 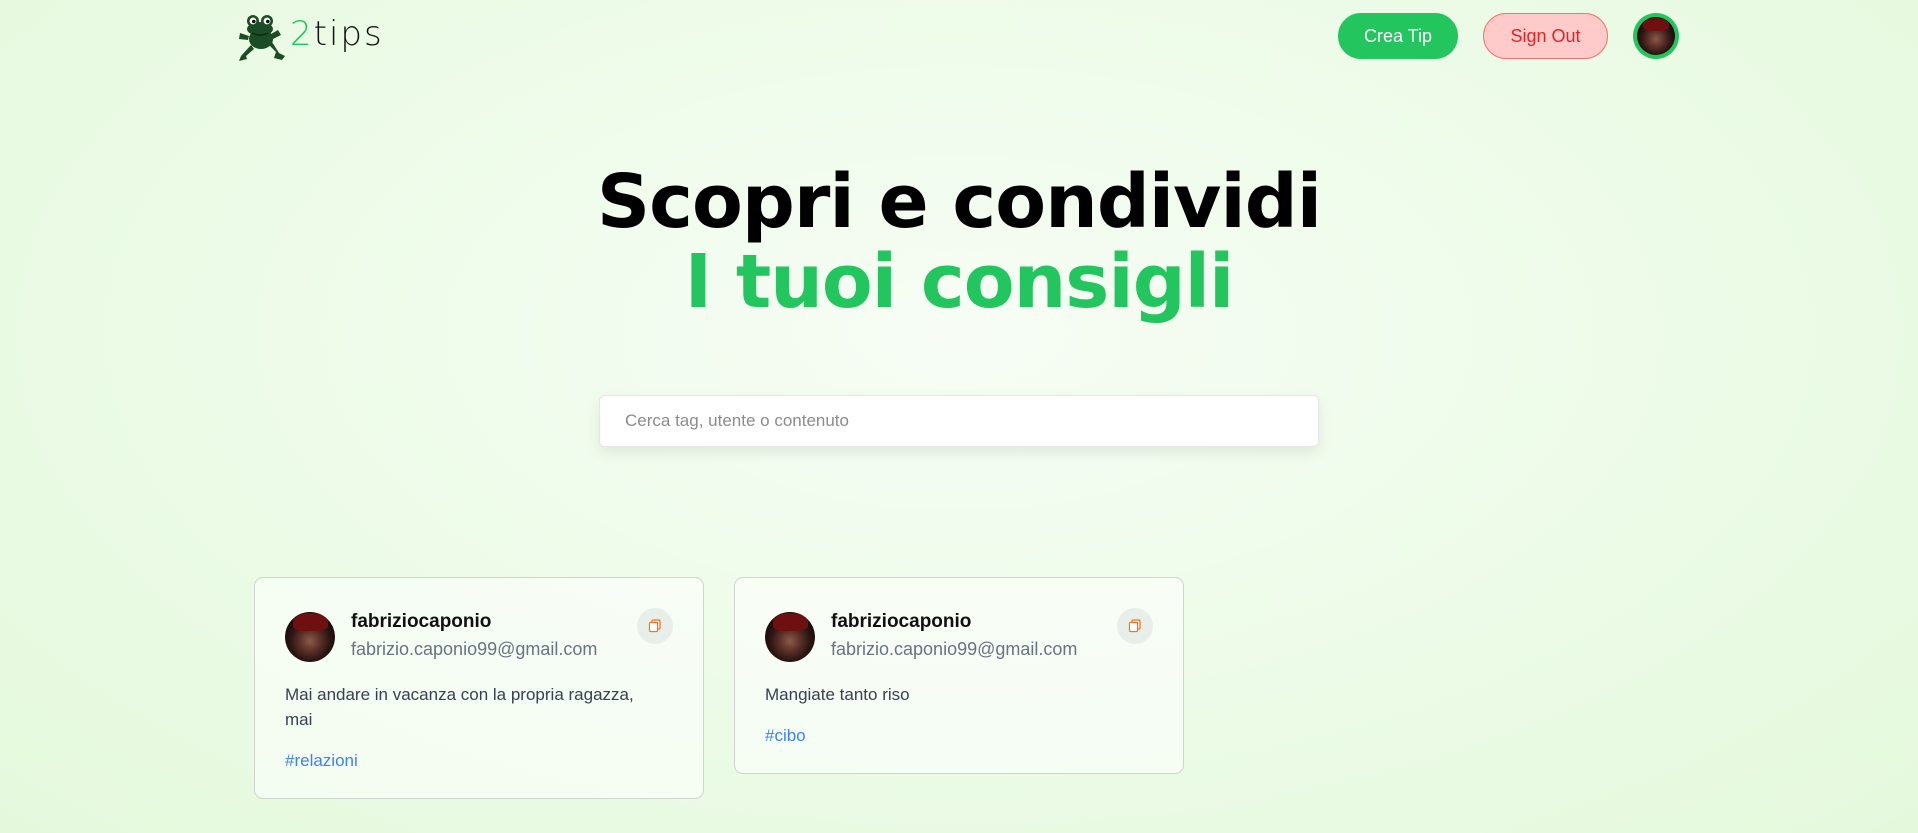 I want to click on sign-out-button: Sign Out, so click(x=1545, y=36).